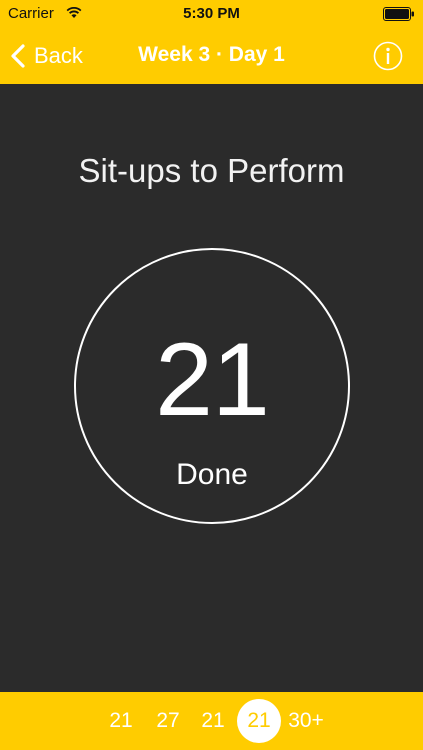  I want to click on info-icon, so click(388, 56).